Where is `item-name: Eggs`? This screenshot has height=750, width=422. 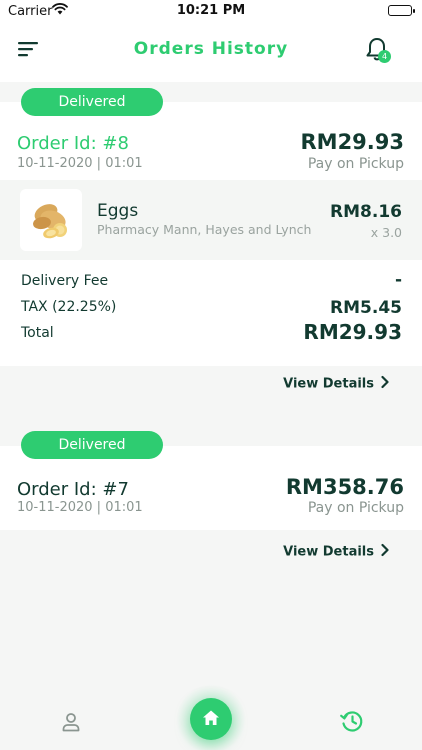
item-name: Eggs is located at coordinates (118, 211).